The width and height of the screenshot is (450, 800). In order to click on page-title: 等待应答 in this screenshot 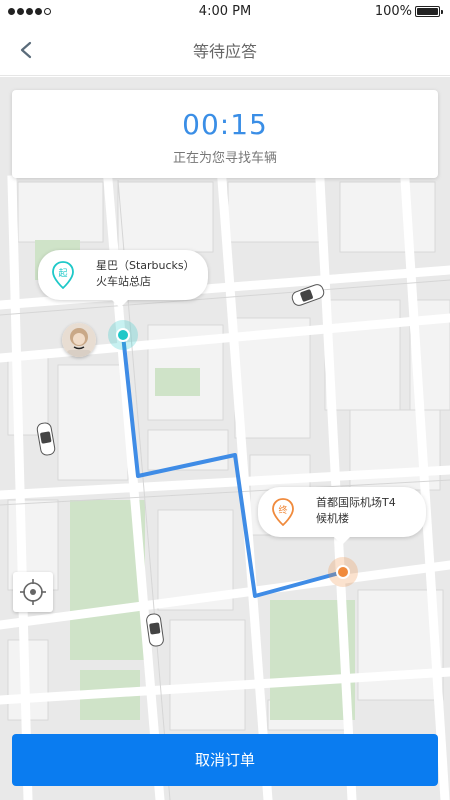, I will do `click(224, 51)`.